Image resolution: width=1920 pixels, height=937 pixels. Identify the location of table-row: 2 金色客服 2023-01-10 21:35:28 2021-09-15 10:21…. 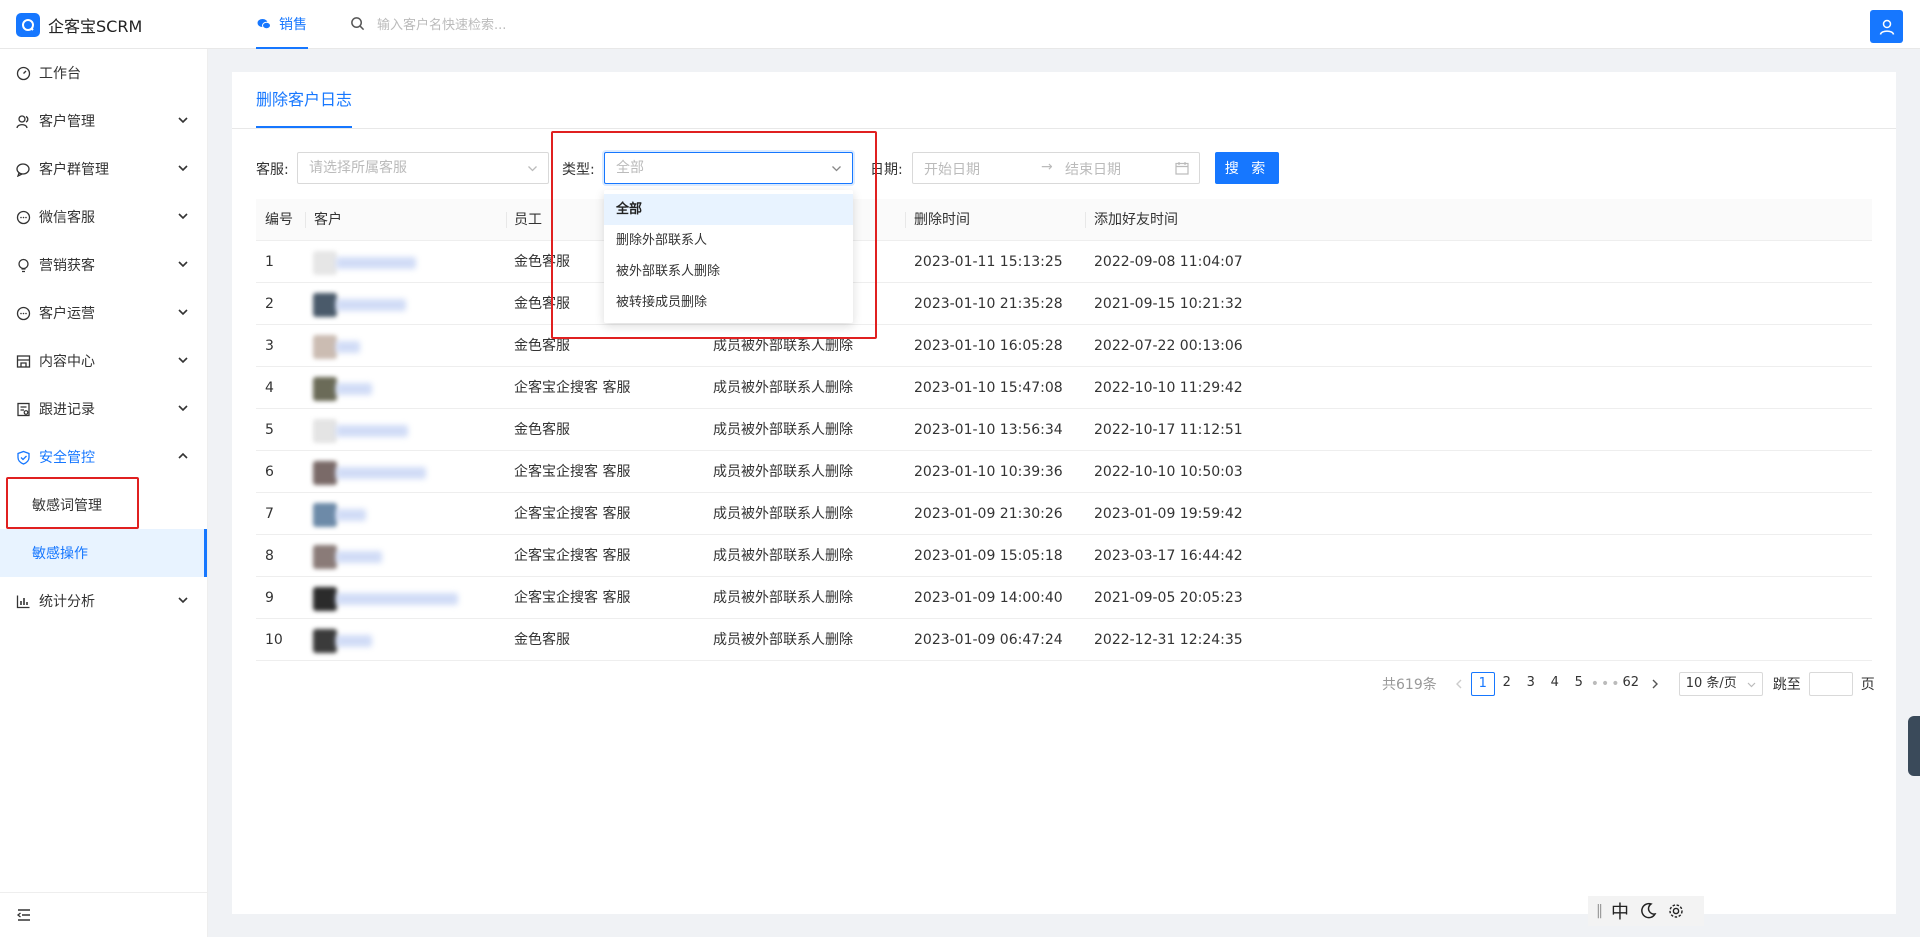
(1064, 304).